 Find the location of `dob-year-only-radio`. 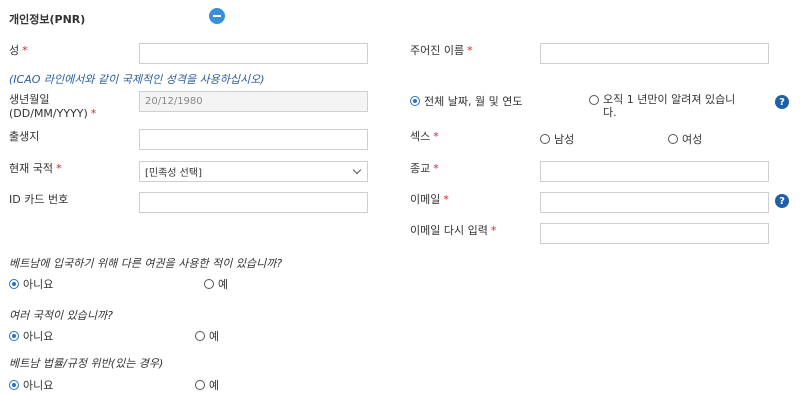

dob-year-only-radio is located at coordinates (594, 100).